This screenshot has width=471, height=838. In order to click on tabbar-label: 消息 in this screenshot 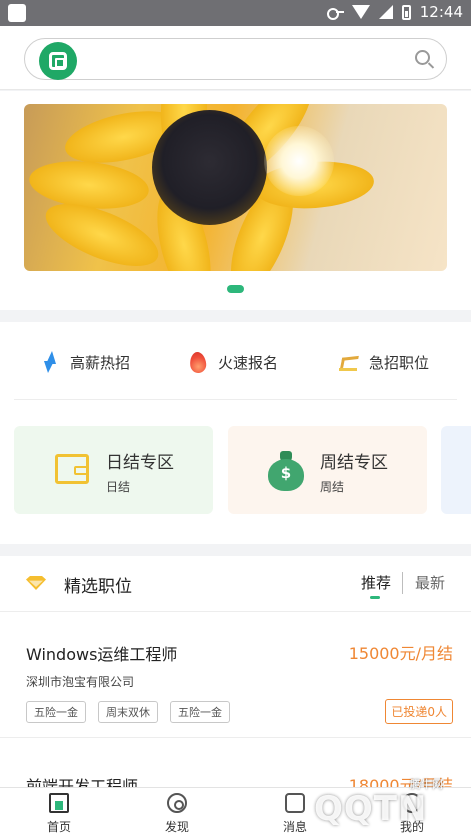, I will do `click(294, 827)`.